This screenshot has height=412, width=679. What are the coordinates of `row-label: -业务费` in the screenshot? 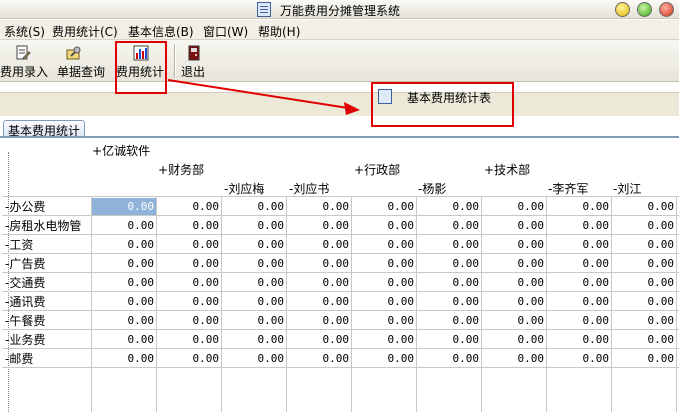 It's located at (49, 339).